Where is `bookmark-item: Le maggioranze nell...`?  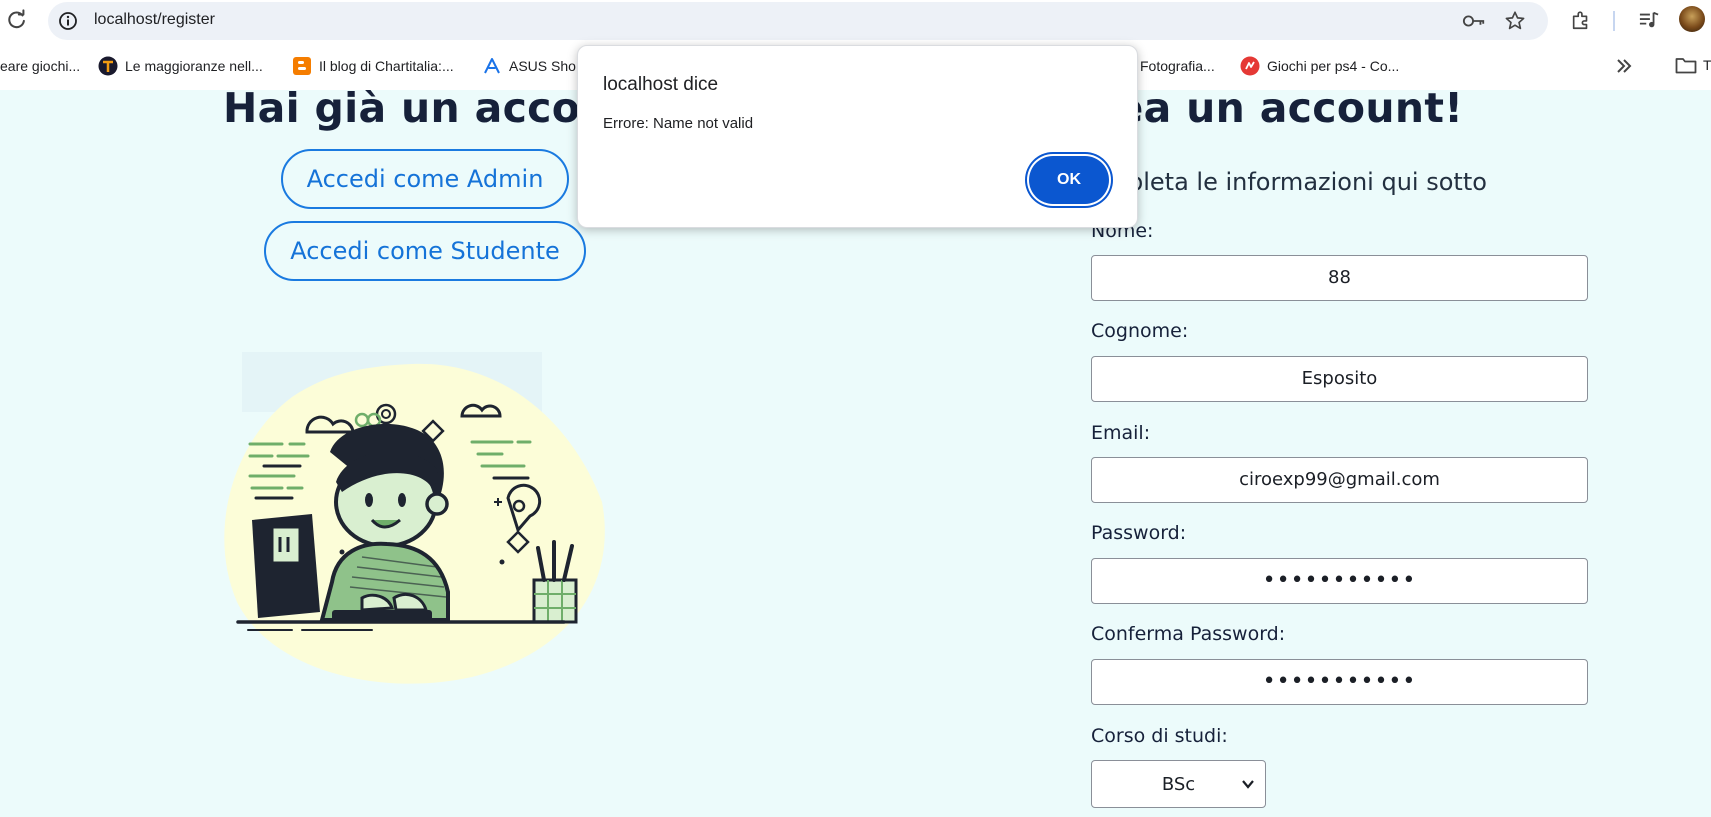
bookmark-item: Le maggioranze nell... is located at coordinates (180, 66).